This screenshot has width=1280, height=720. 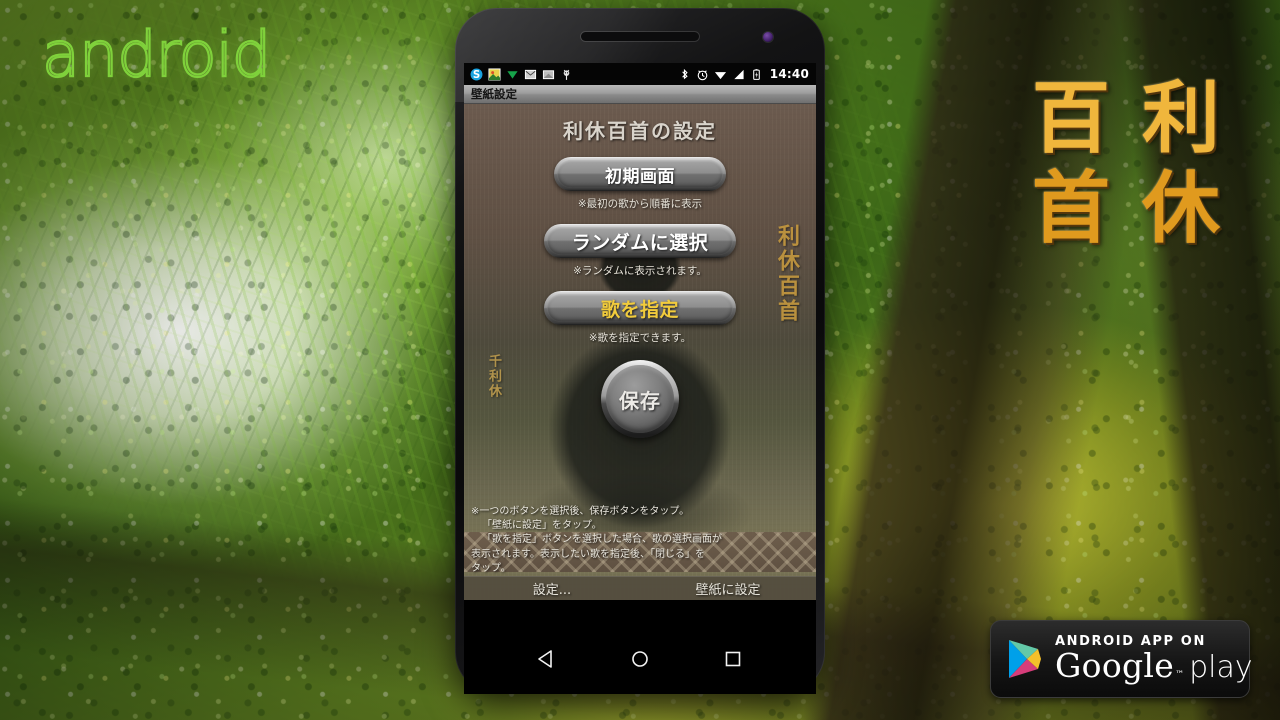 I want to click on status-bar: S 14:40, so click(x=640, y=74).